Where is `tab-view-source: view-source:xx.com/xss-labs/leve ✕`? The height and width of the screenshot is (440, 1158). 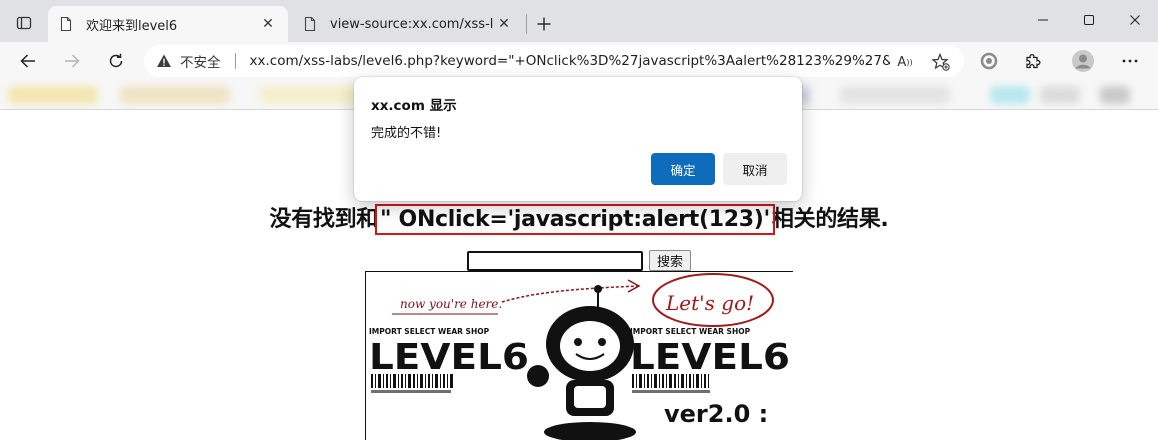 tab-view-source: view-source:xx.com/xss-labs/leve ✕ is located at coordinates (408, 24).